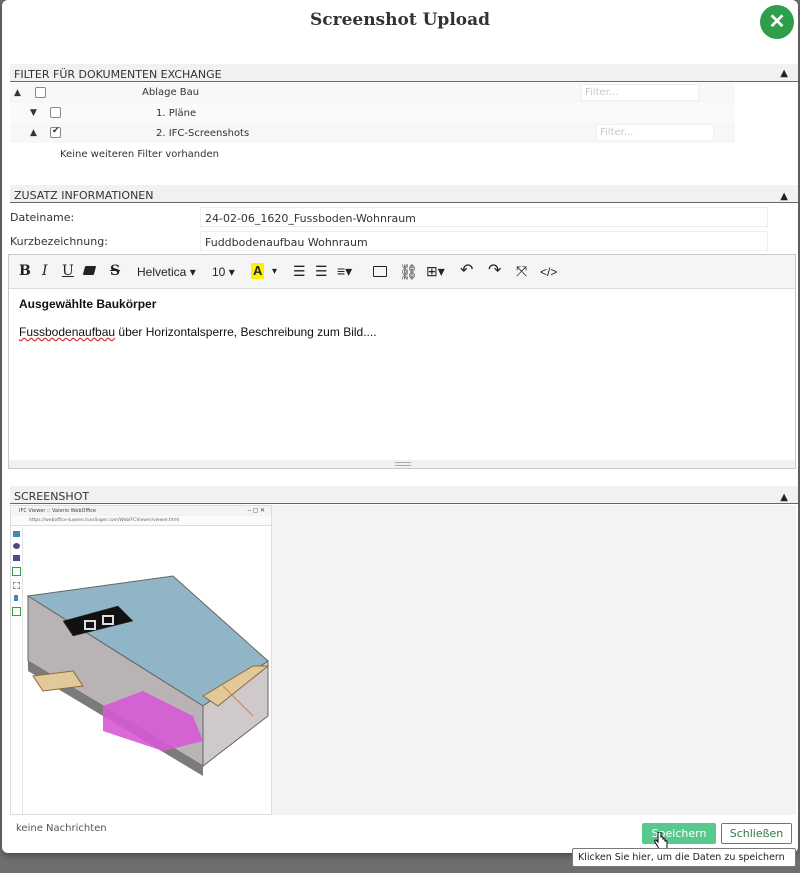  I want to click on font-name: Helvetica, so click(162, 272).